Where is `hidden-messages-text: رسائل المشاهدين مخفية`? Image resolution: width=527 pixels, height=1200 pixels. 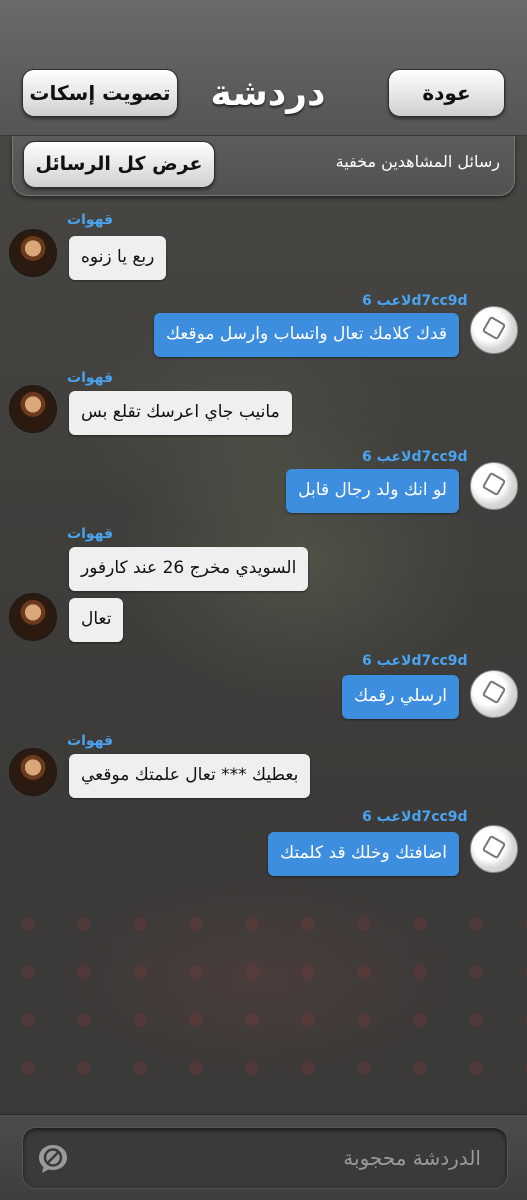 hidden-messages-text: رسائل المشاهدين مخفية is located at coordinates (417, 161).